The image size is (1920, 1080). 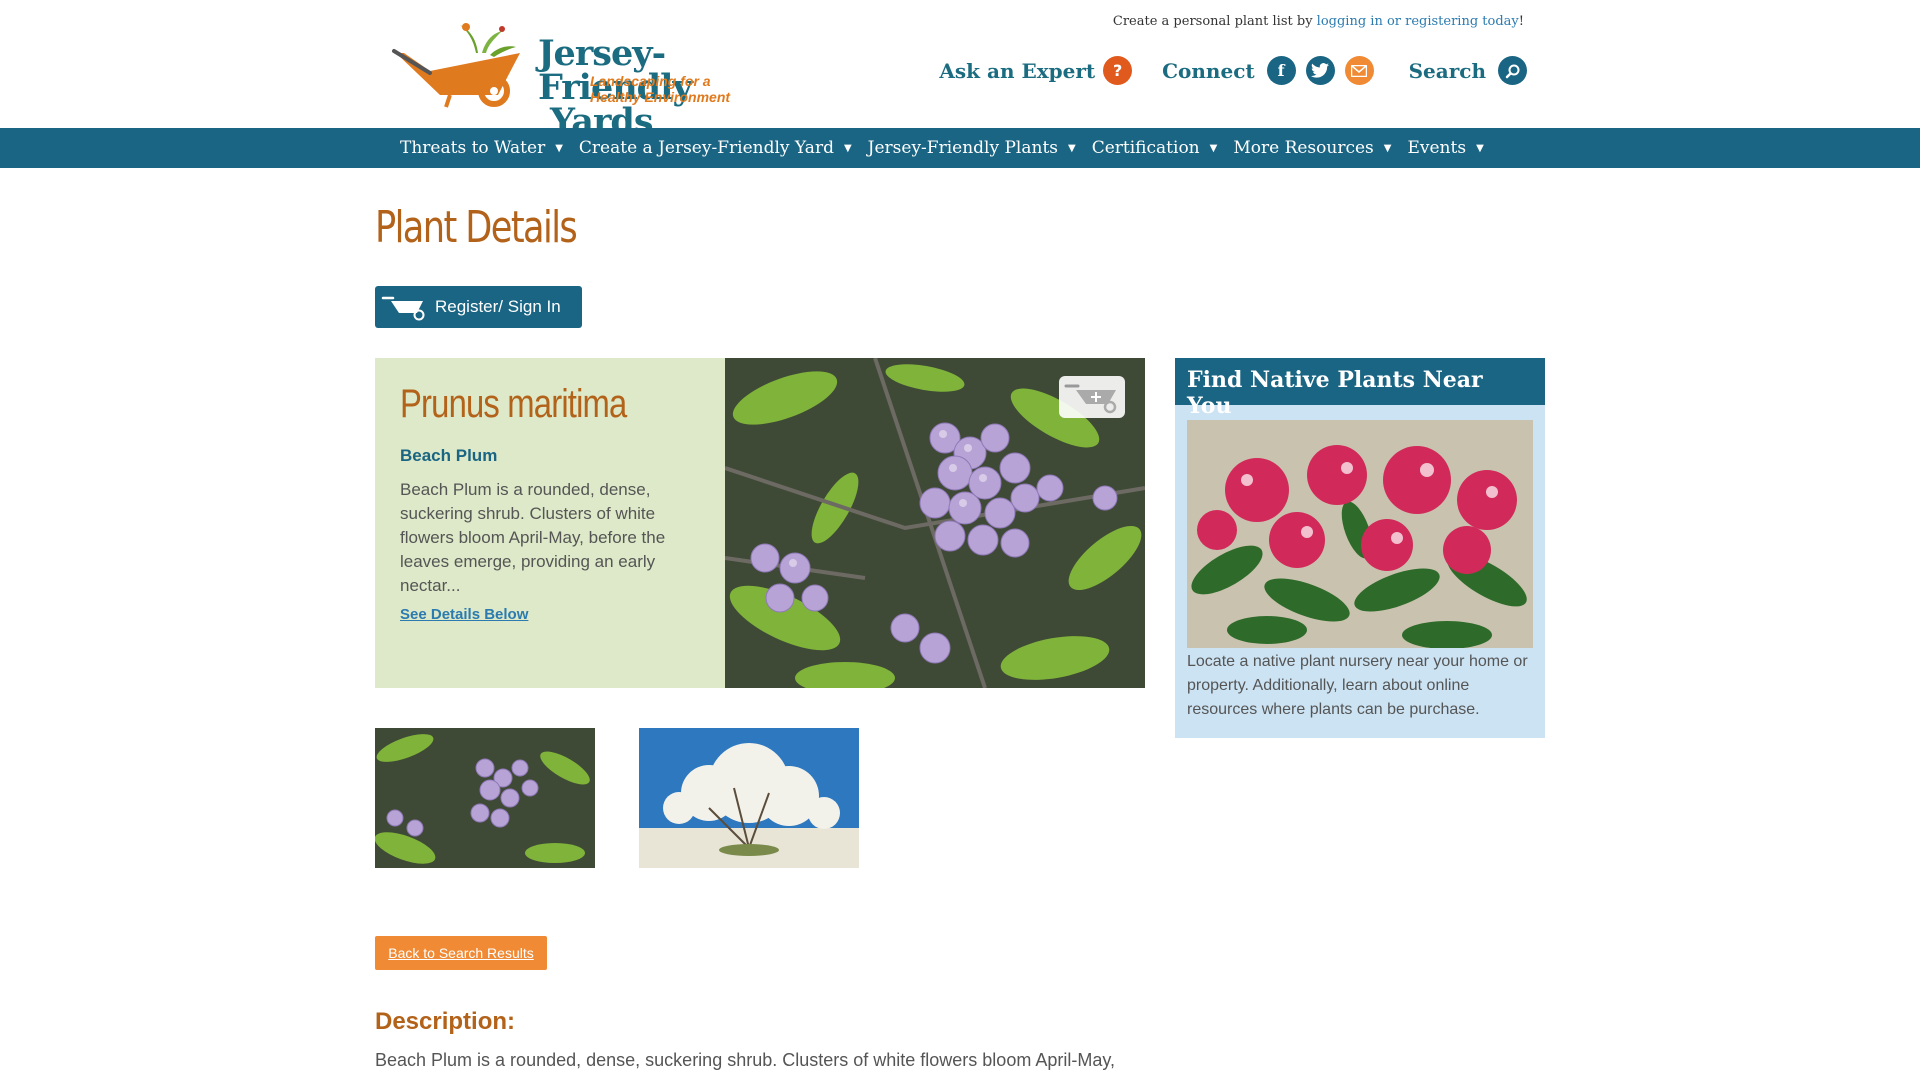 What do you see at coordinates (464, 614) in the screenshot?
I see `see-details-link: See Details Below` at bounding box center [464, 614].